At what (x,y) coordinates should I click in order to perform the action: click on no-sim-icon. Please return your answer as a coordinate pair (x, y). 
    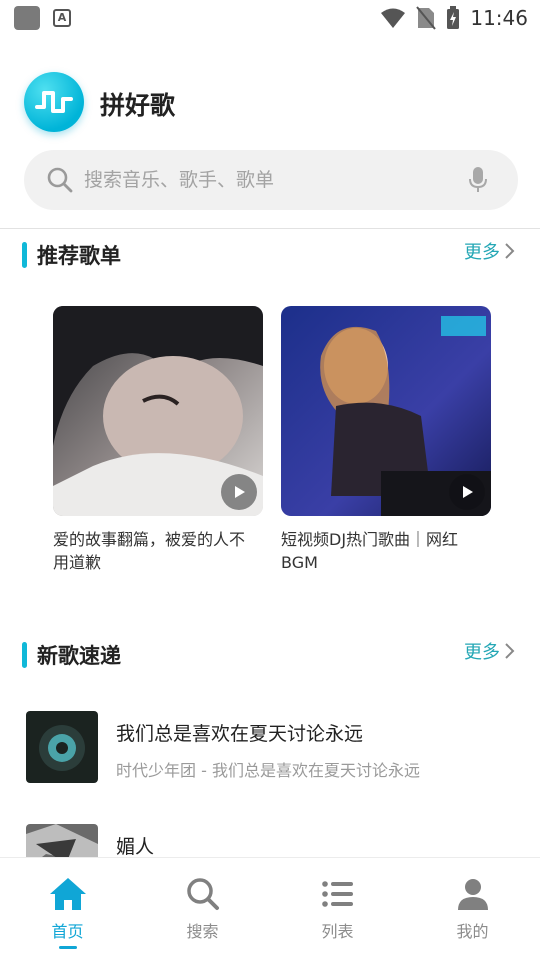
    Looking at the image, I should click on (426, 18).